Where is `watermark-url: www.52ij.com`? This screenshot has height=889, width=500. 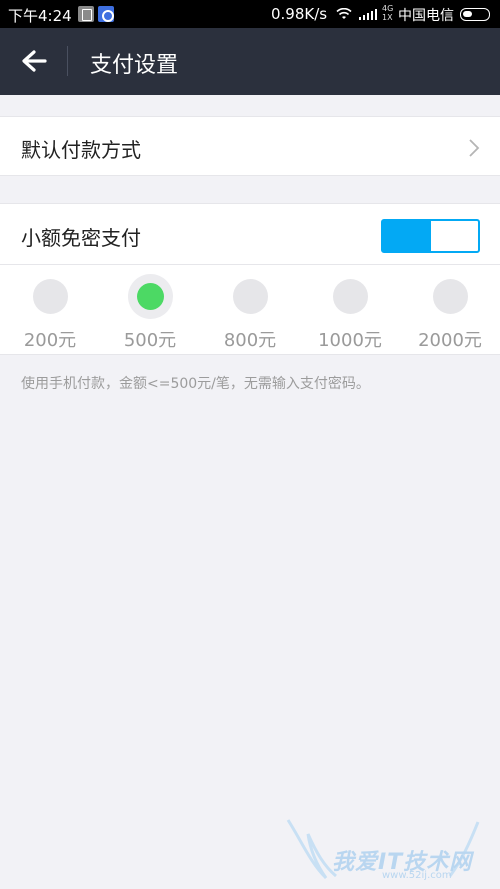 watermark-url: www.52ij.com is located at coordinates (417, 875).